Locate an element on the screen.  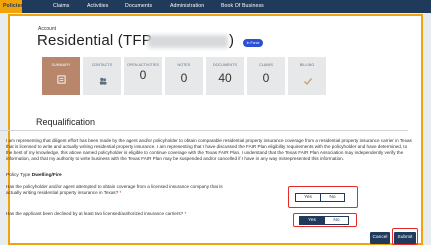
policy-type-value: Dwelling/Fire is located at coordinates (46, 175).